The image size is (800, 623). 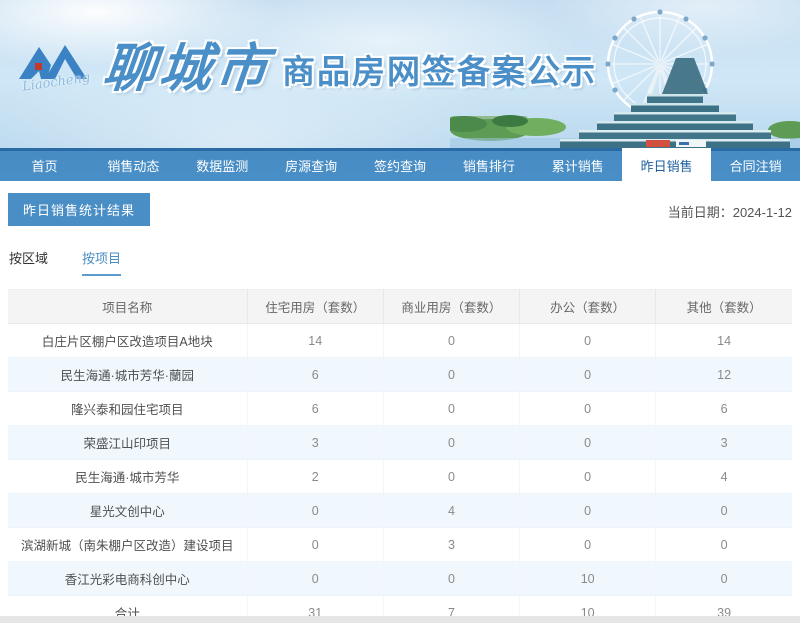 What do you see at coordinates (128, 442) in the screenshot?
I see `project-name-cell: 荣盛江山印项目` at bounding box center [128, 442].